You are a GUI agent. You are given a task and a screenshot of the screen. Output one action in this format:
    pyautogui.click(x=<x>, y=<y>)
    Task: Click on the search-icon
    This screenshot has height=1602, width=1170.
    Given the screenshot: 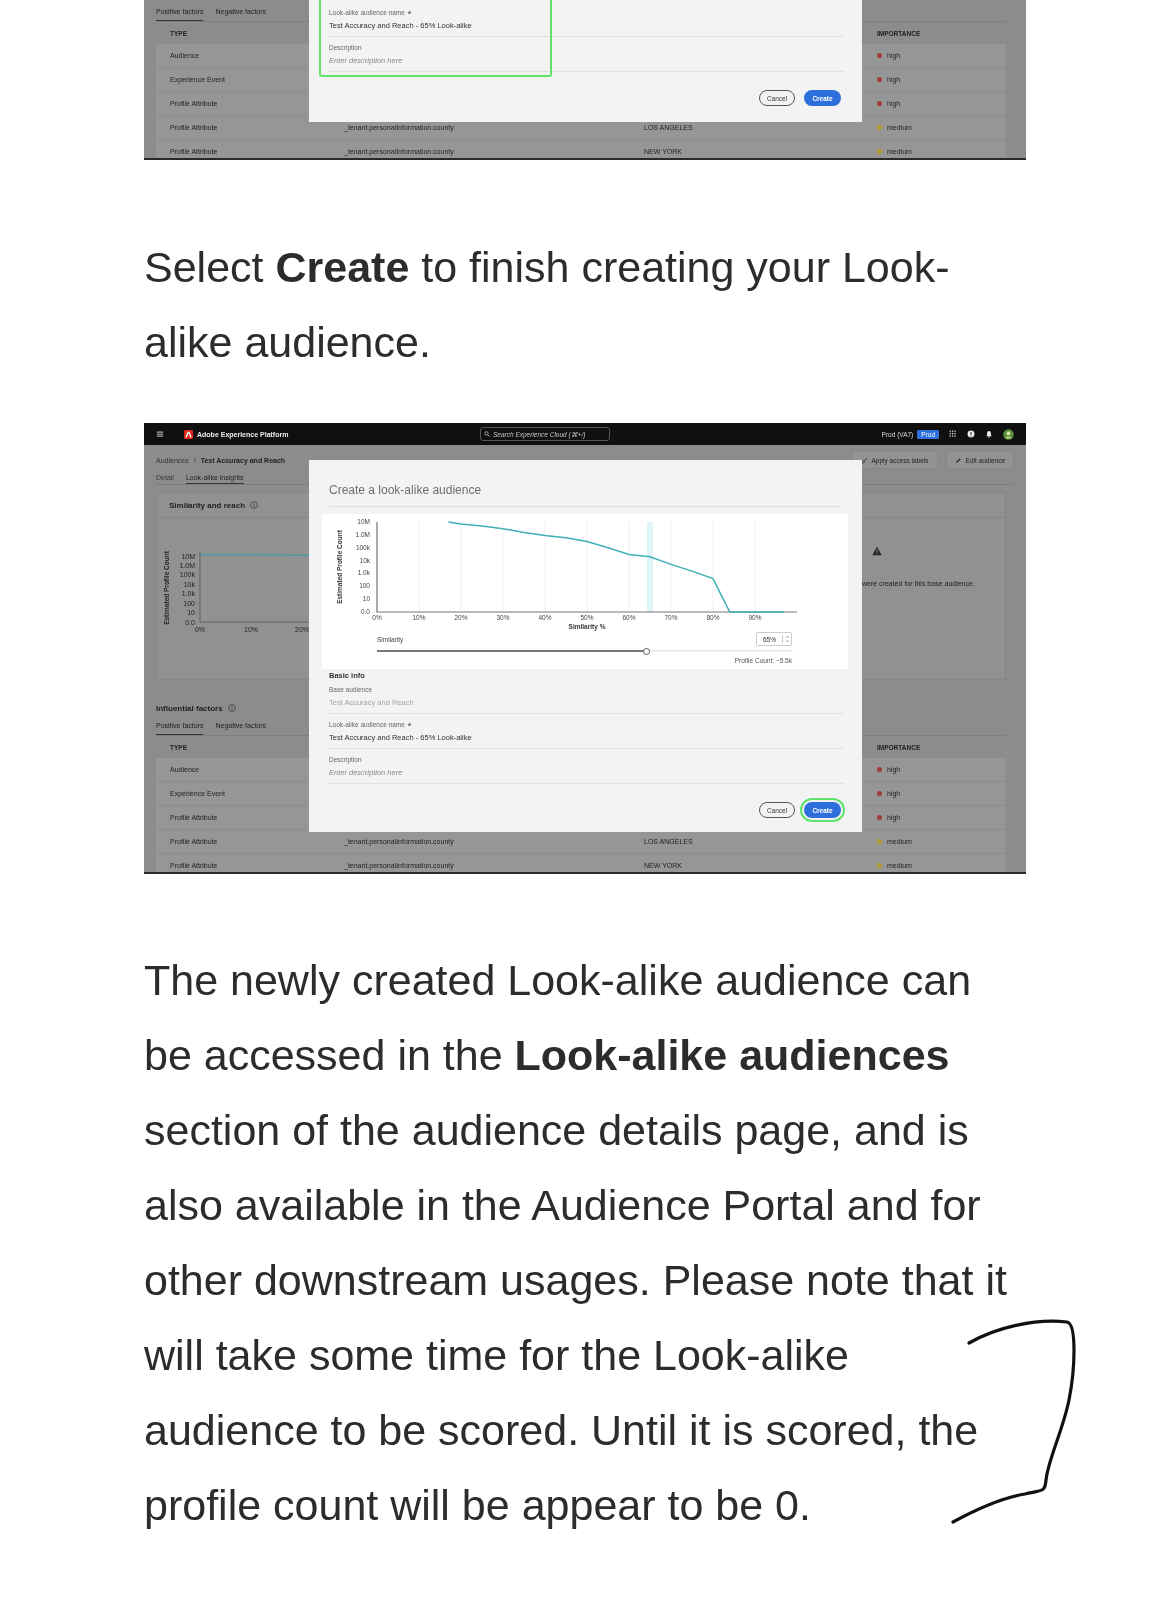 What is the action you would take?
    pyautogui.click(x=487, y=434)
    